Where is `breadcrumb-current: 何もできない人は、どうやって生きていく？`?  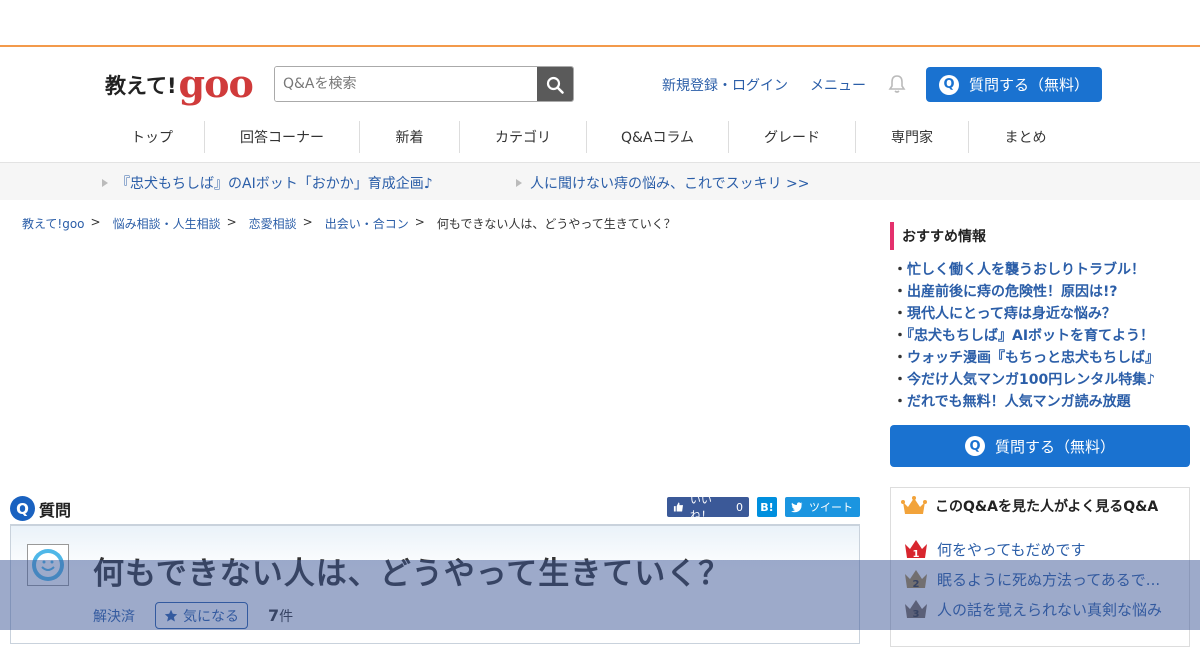
breadcrumb-current: 何もできない人は、どうやって生きていく？ is located at coordinates (556, 224).